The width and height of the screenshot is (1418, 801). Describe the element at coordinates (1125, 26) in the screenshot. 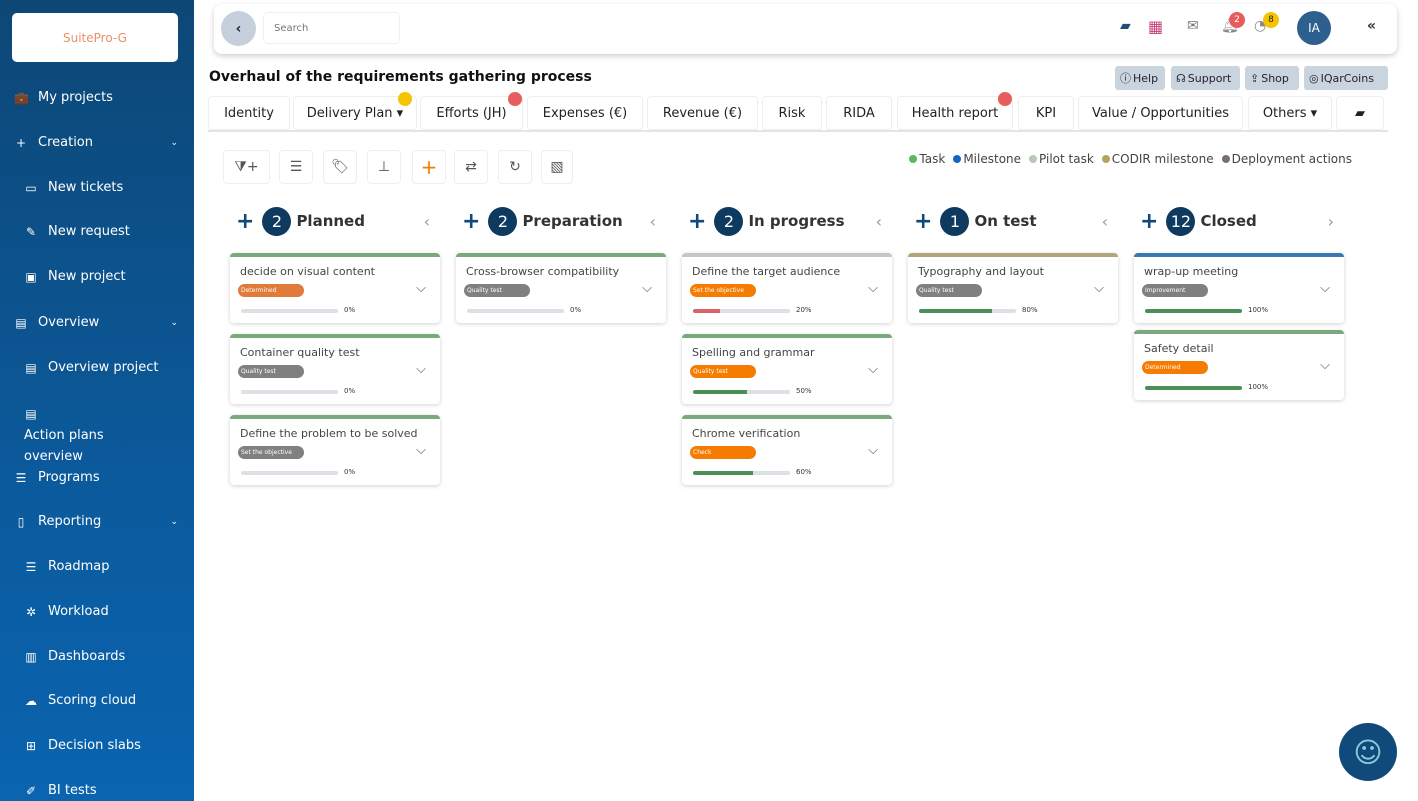

I see `chat-icon: ▰` at that location.